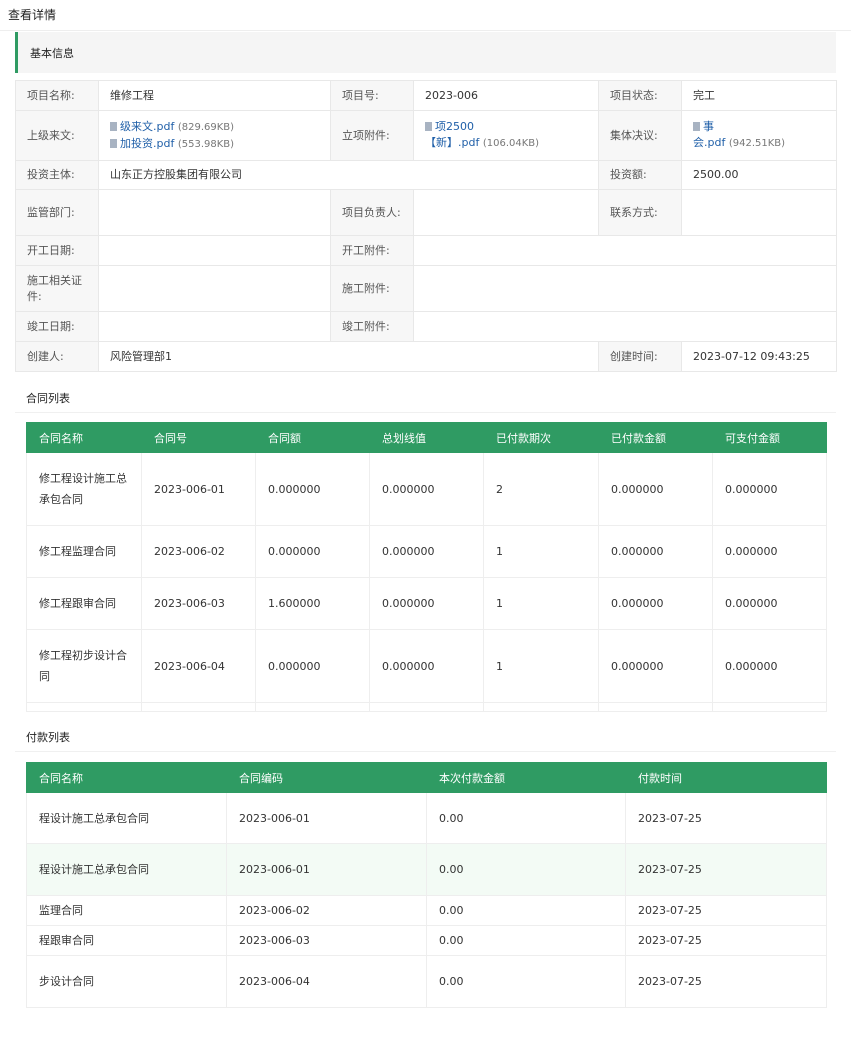  Describe the element at coordinates (541, 437) in the screenshot. I see `column-header: 已付款期次` at that location.